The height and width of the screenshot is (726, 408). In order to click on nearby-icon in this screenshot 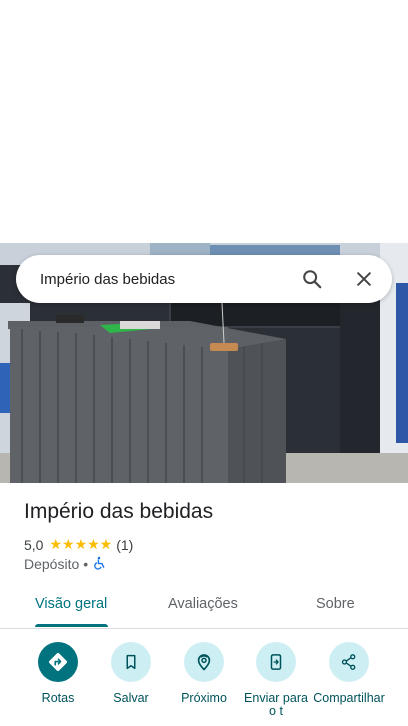, I will do `click(204, 662)`.